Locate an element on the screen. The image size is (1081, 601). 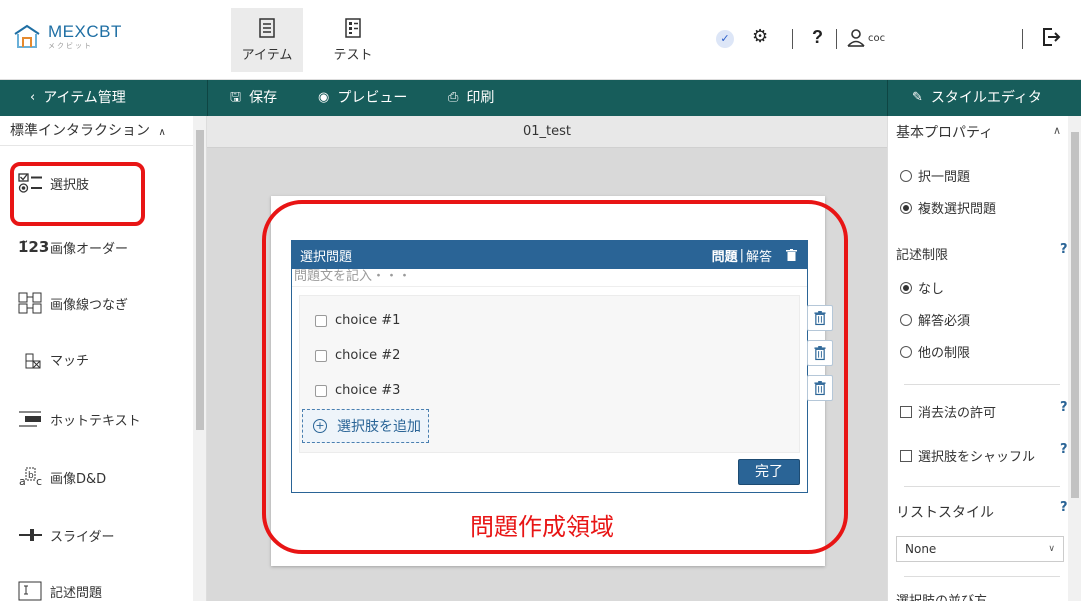
palette-scrollbar is located at coordinates (199, 358).